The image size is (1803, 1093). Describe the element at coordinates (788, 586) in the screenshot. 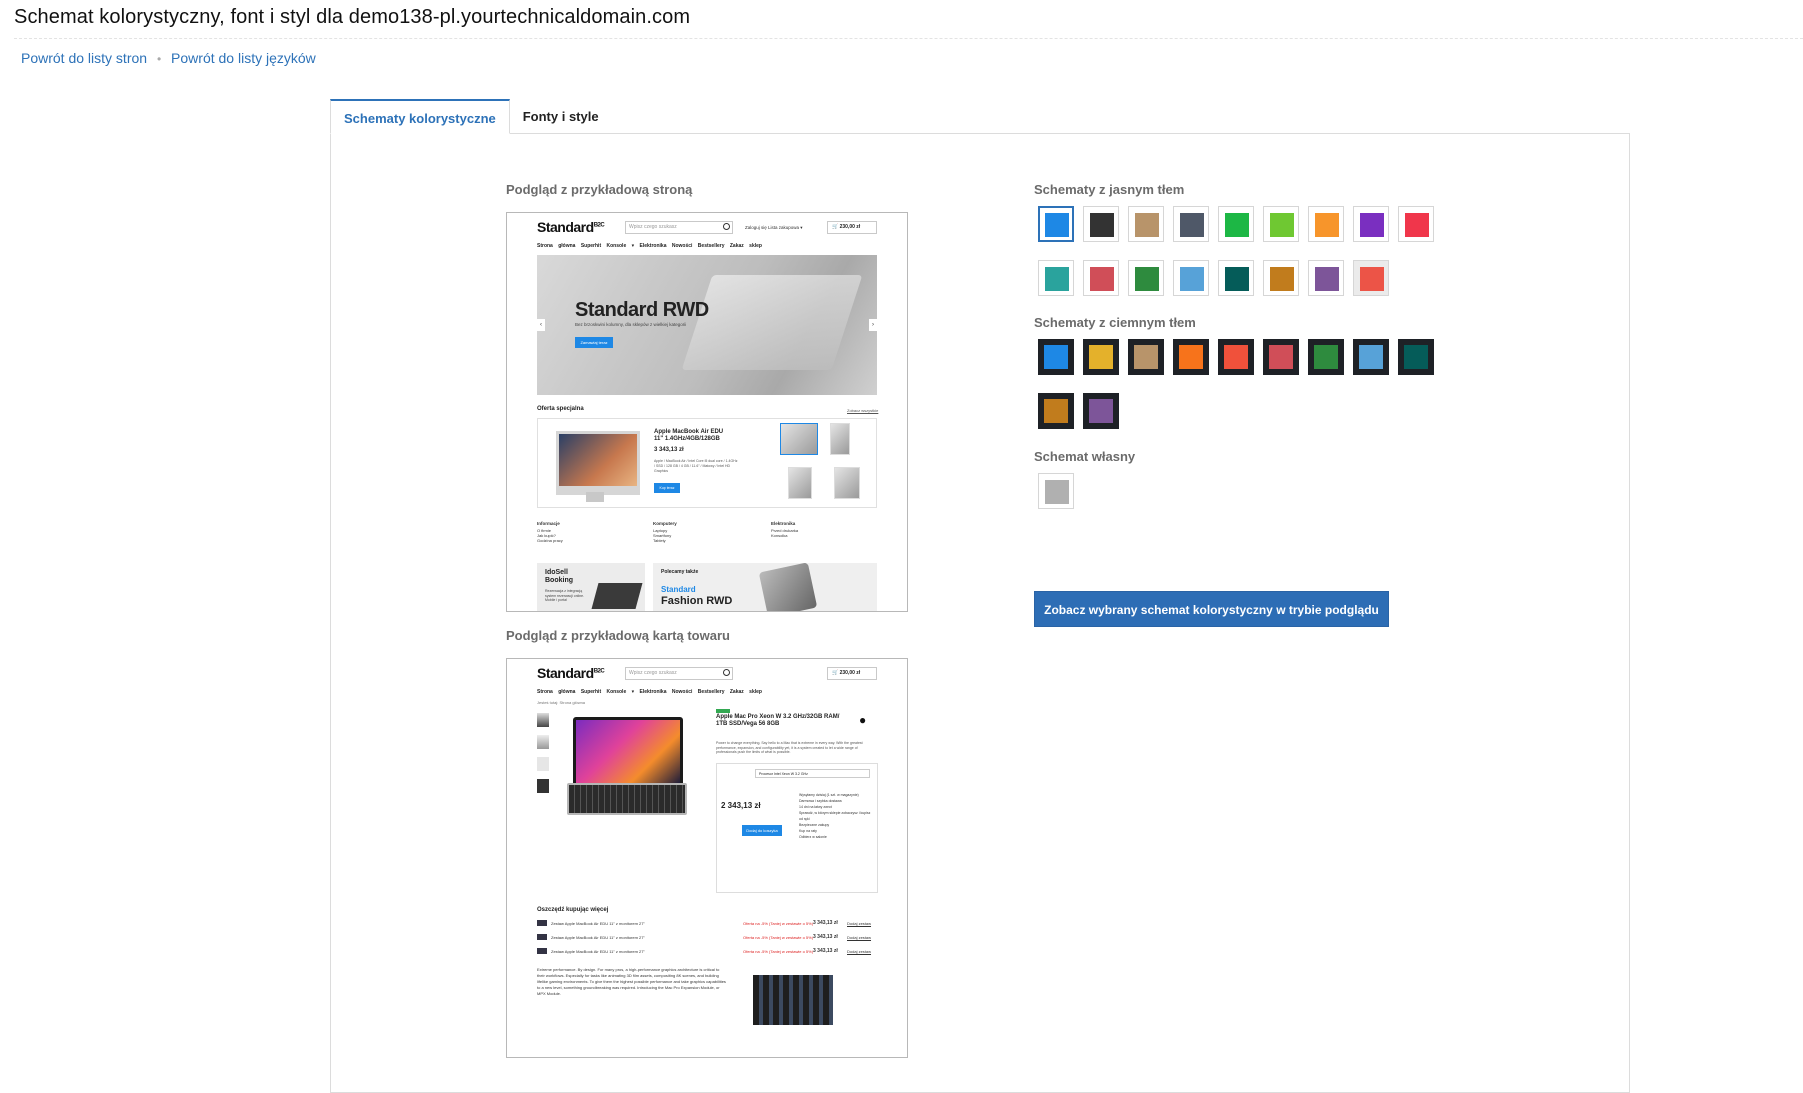

I see `phone-image` at that location.